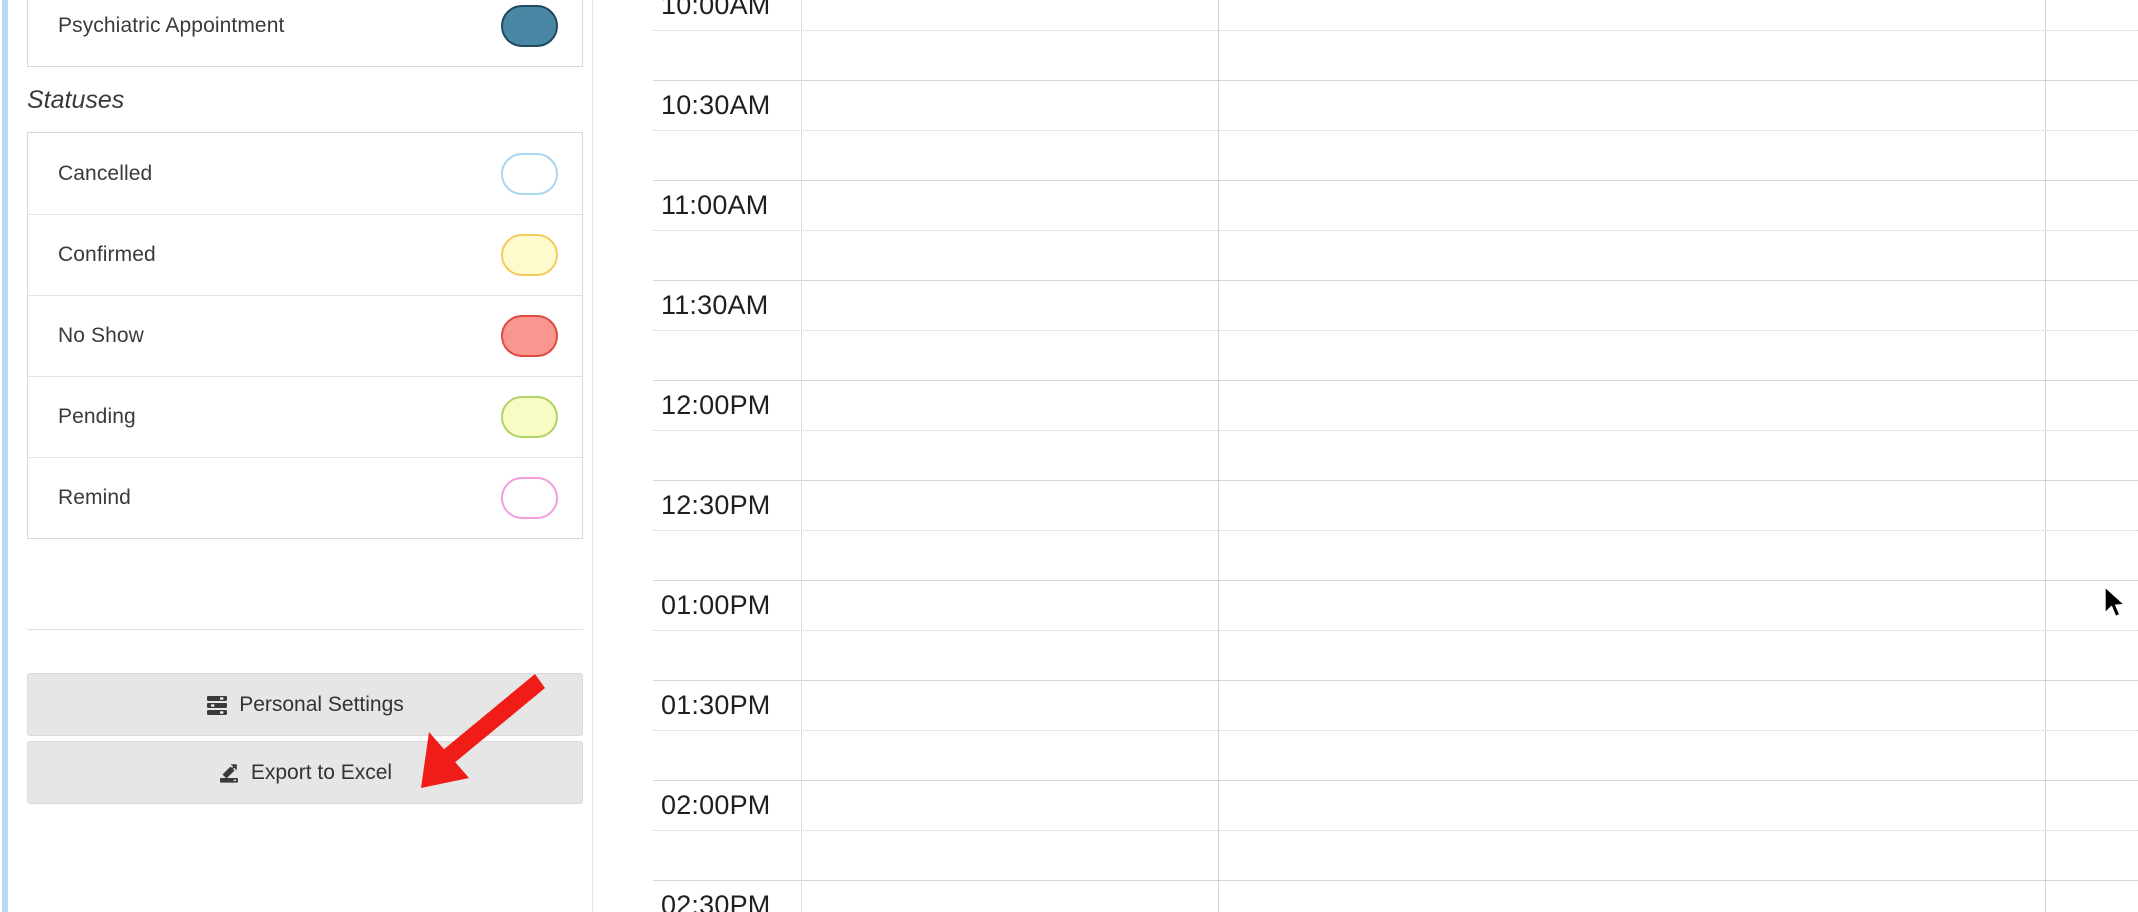 Image resolution: width=2138 pixels, height=912 pixels. I want to click on calendar-hour-row: 01:00PM, so click(1395, 631).